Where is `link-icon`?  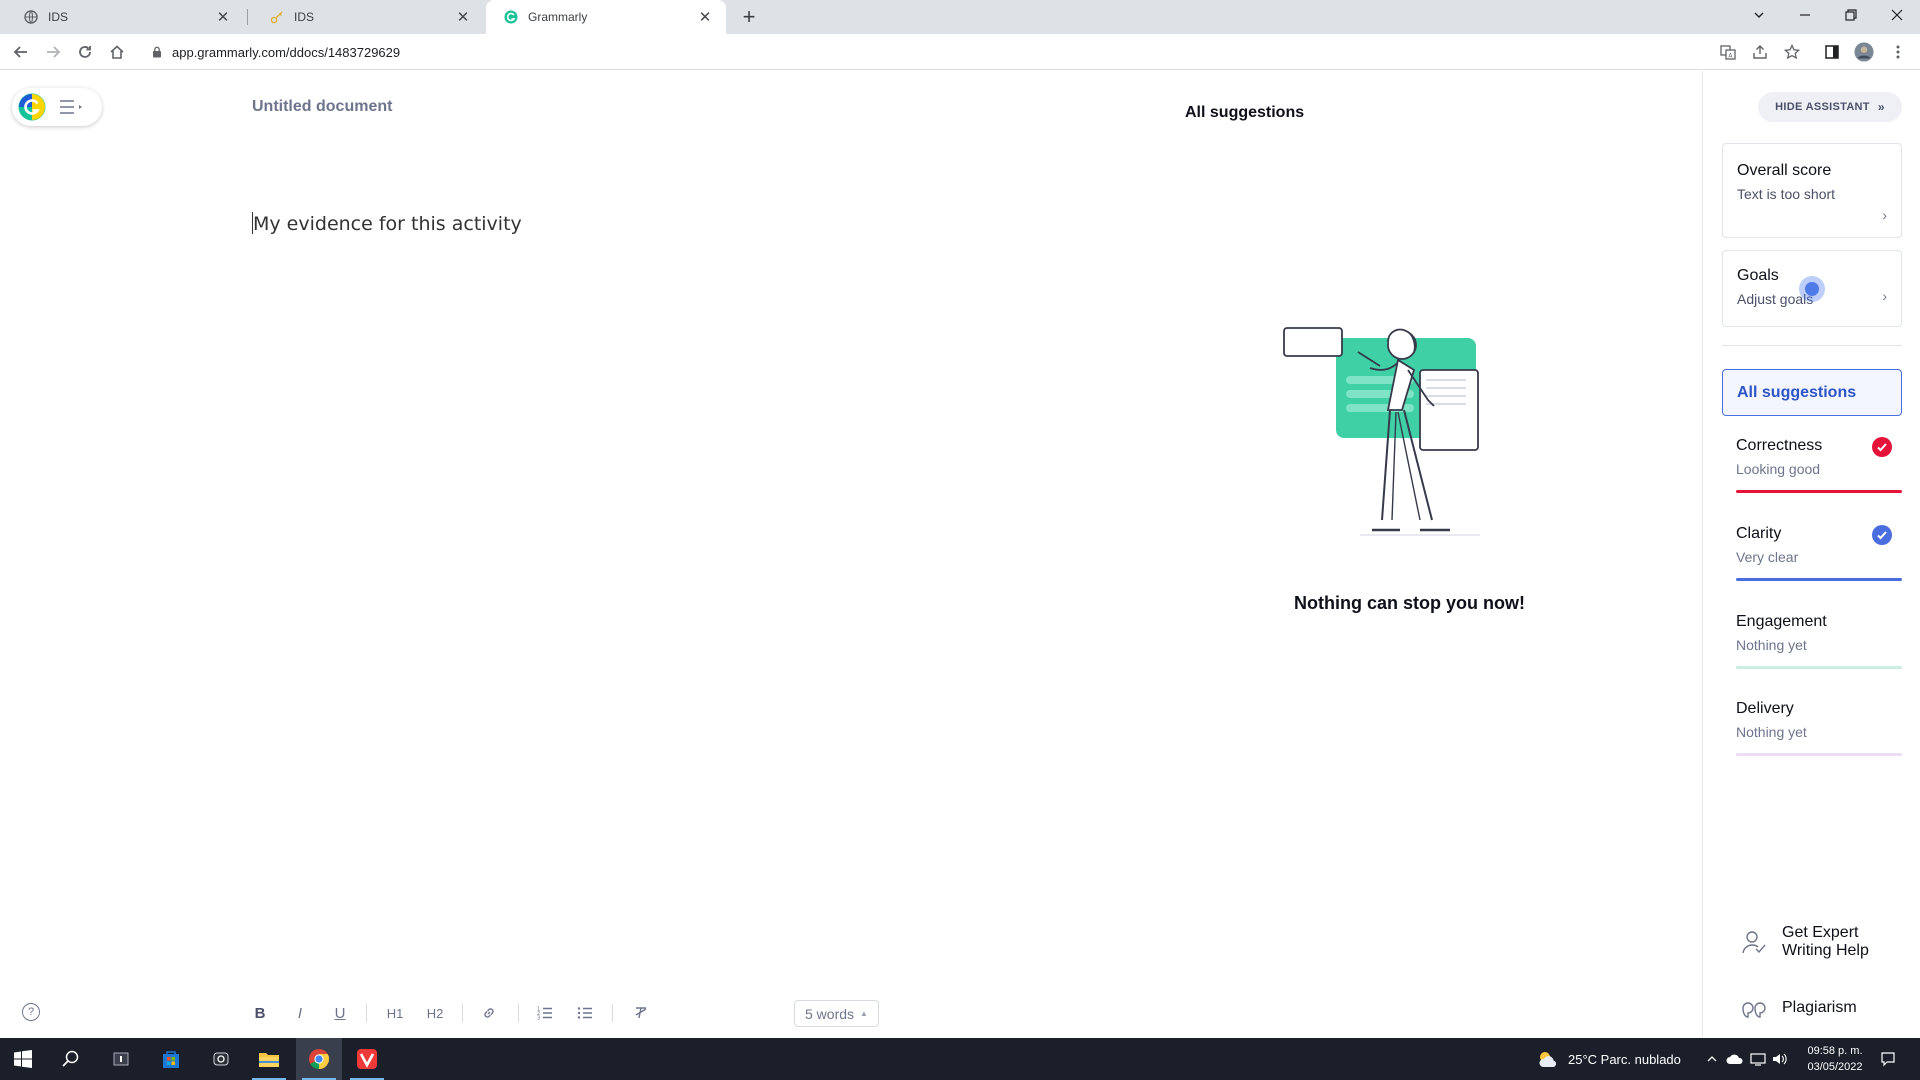 link-icon is located at coordinates (489, 1013).